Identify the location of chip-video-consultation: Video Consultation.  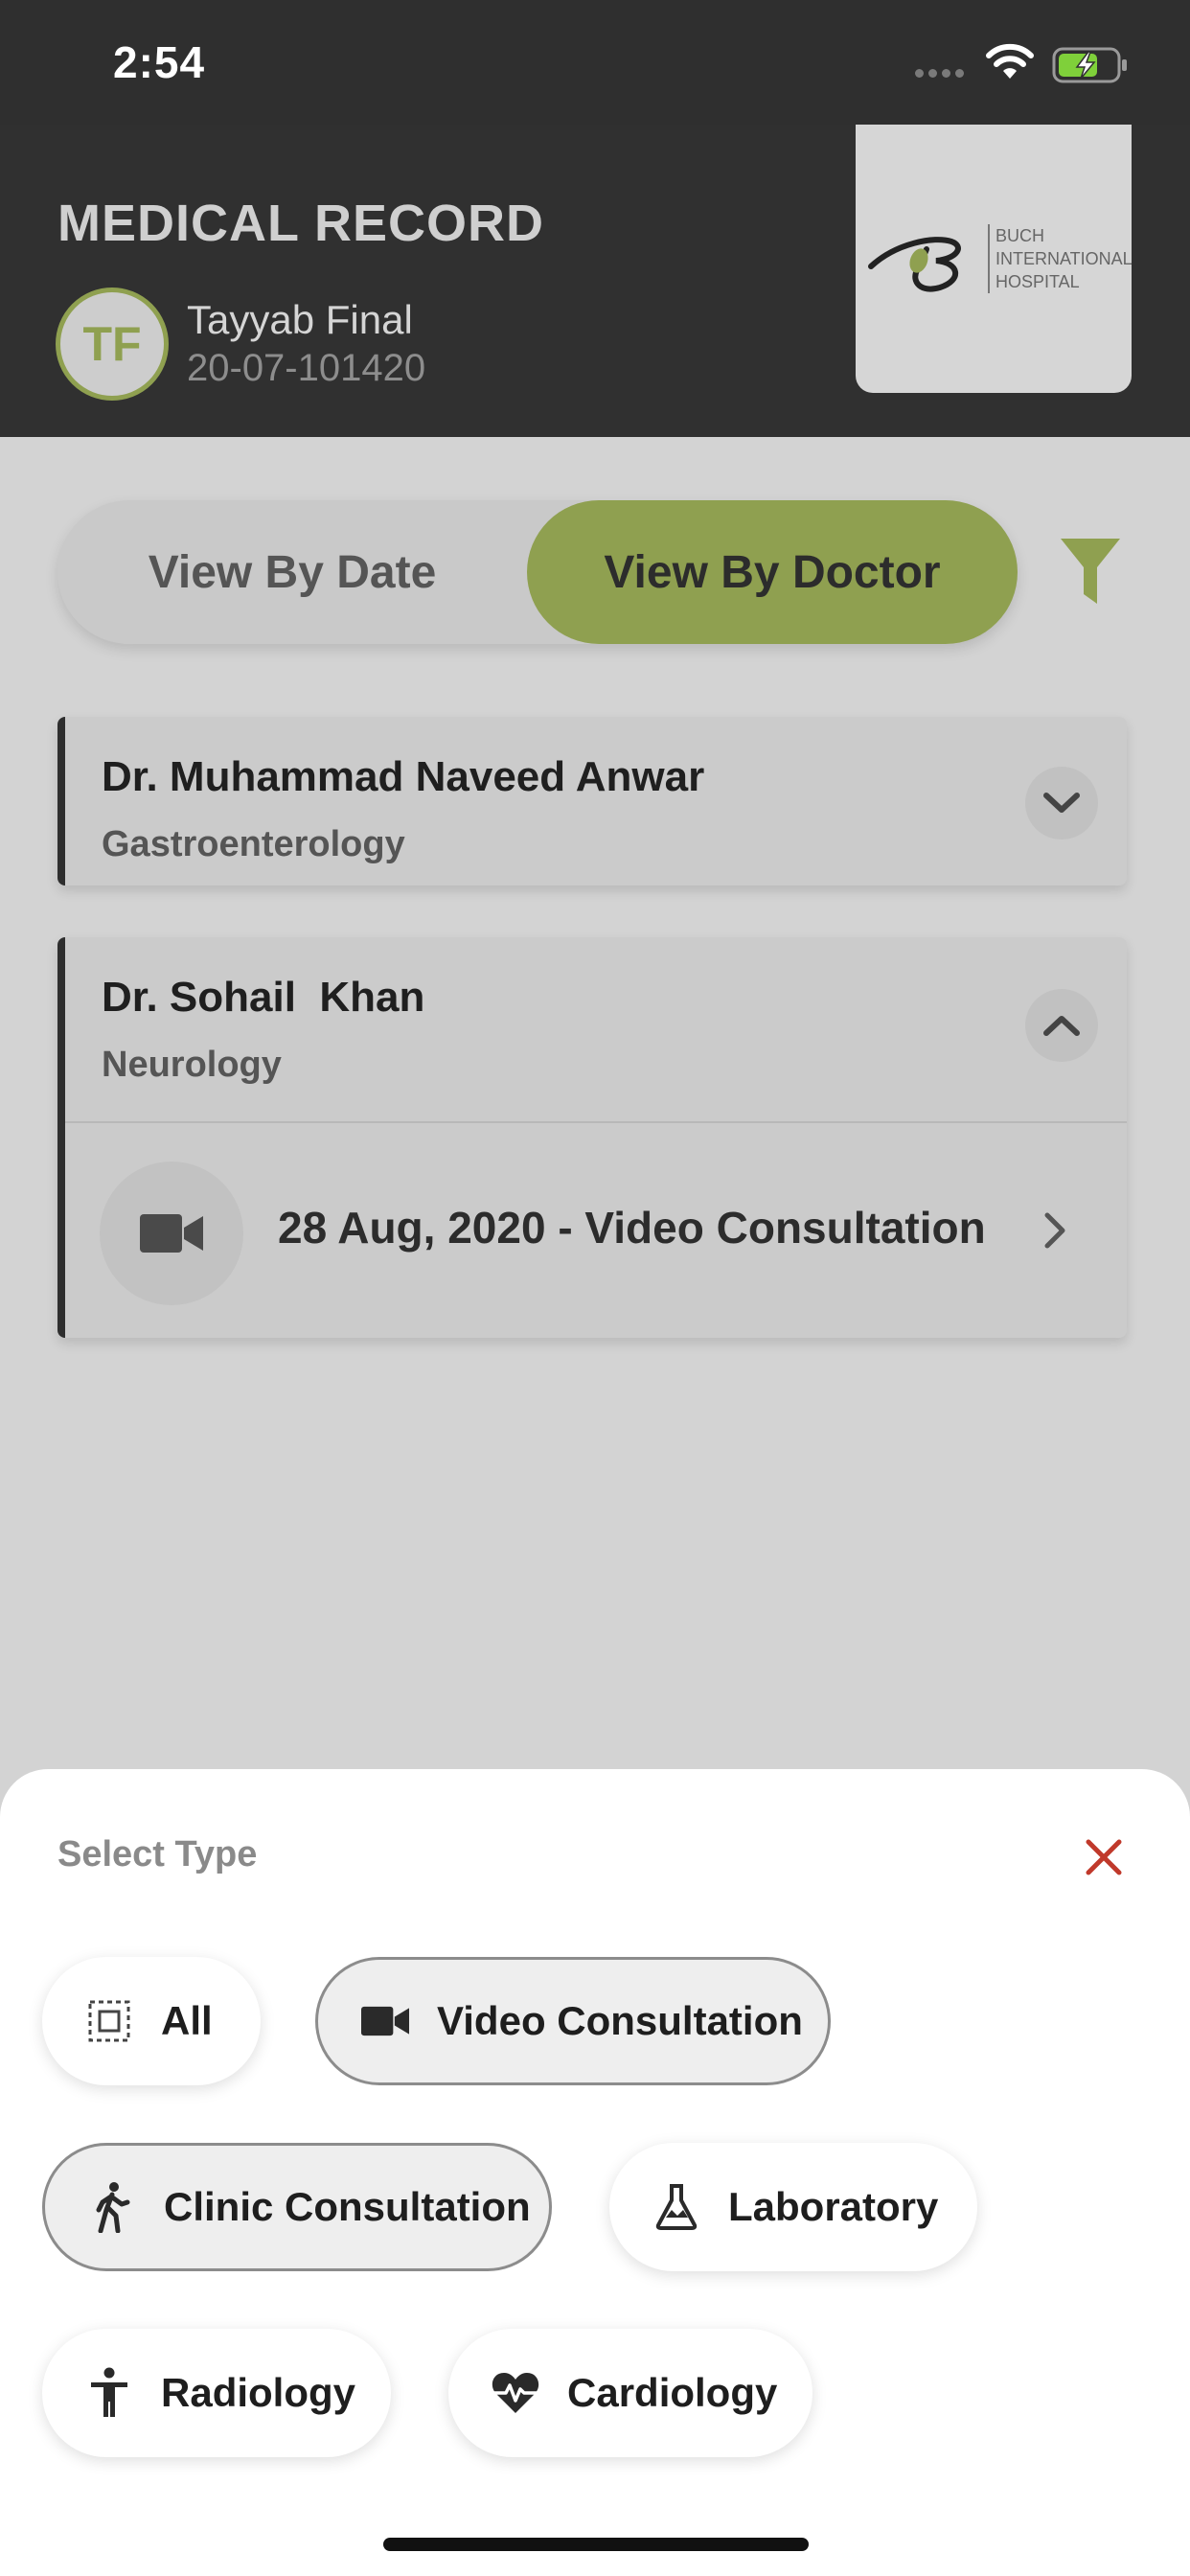
(573, 2021).